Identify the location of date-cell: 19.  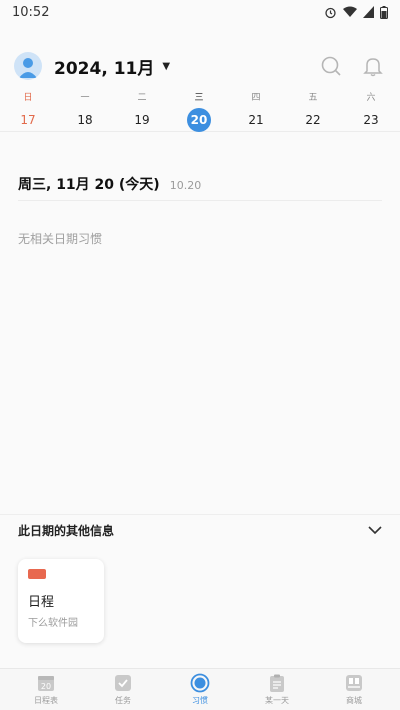
(142, 120).